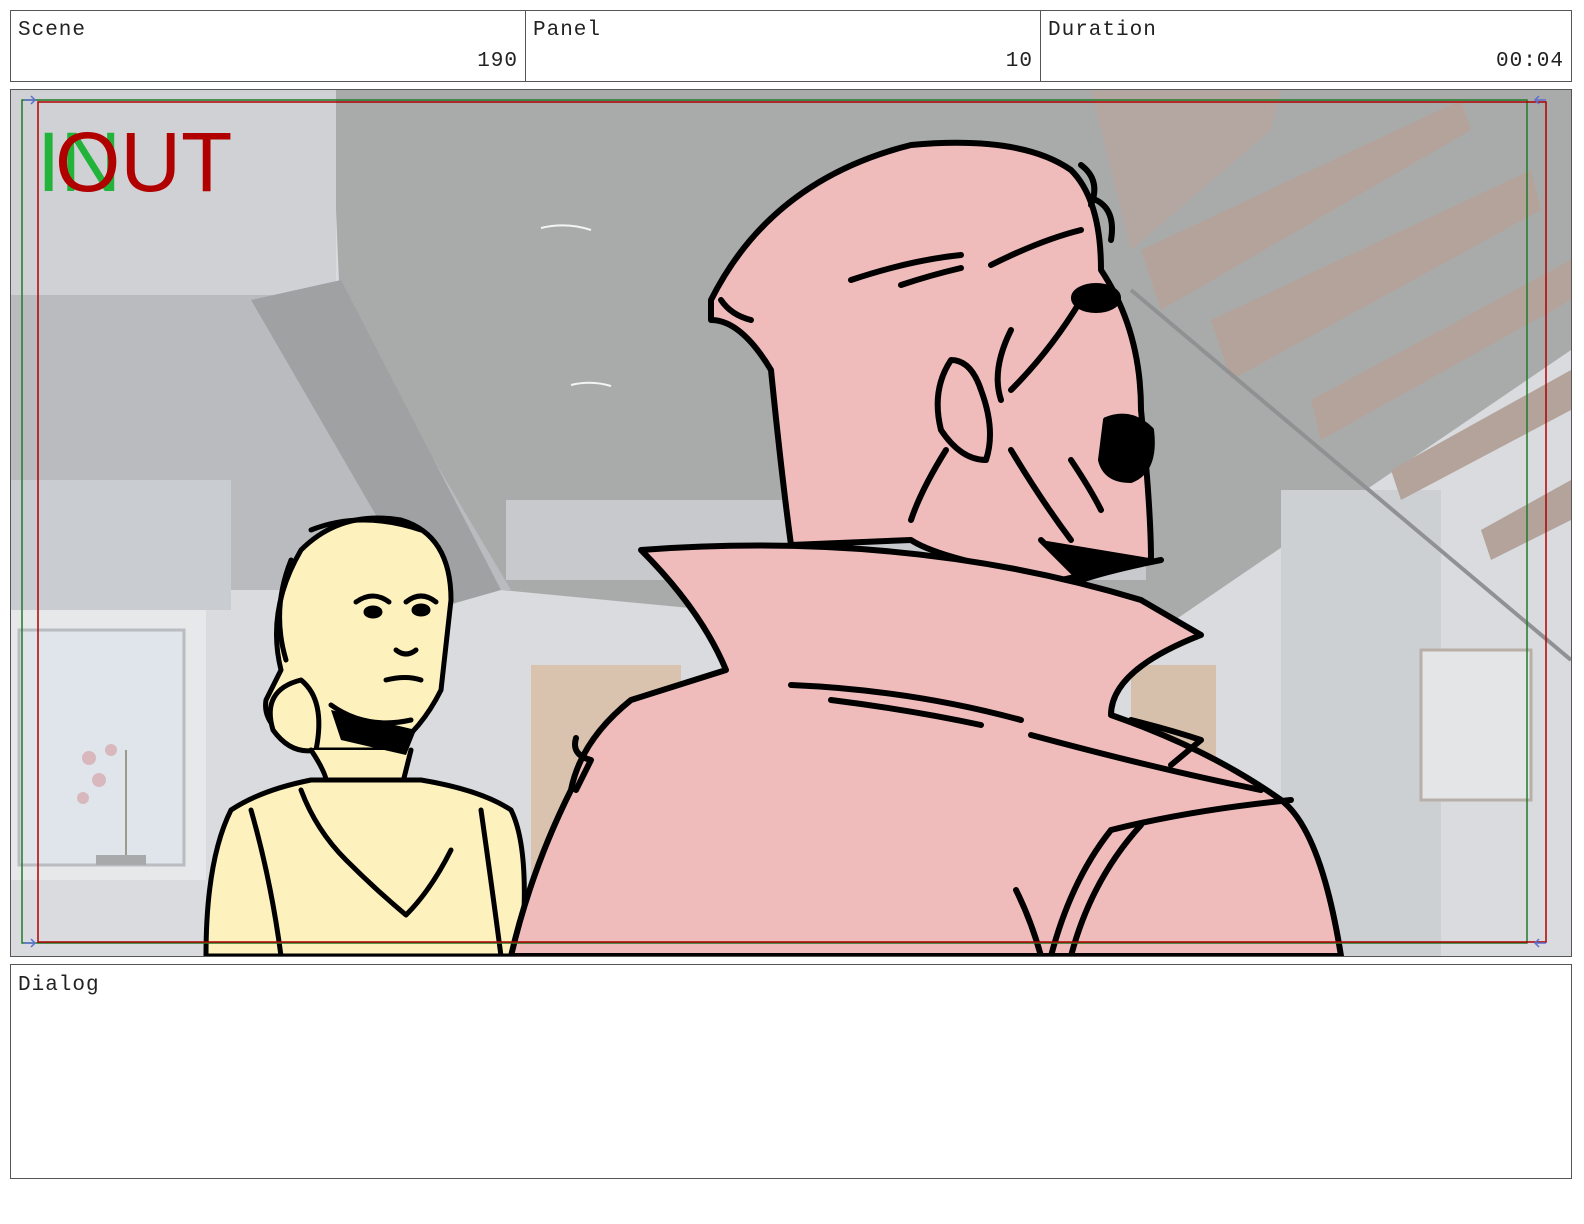 The height and width of the screenshot is (1224, 1584). What do you see at coordinates (144, 162) in the screenshot?
I see `out-marker: OUT` at bounding box center [144, 162].